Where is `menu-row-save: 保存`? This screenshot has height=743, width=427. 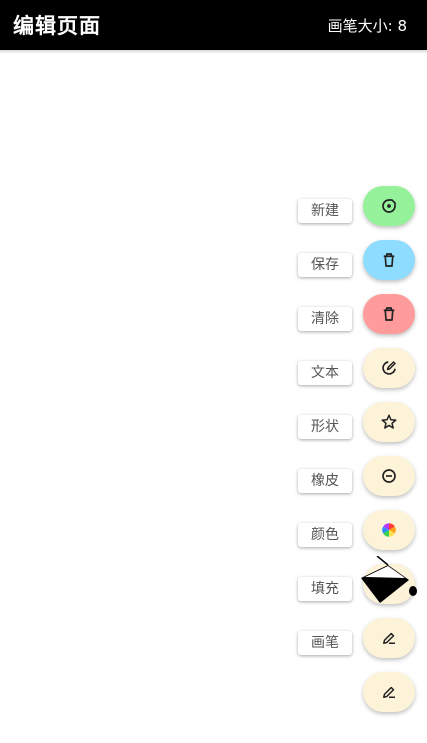 menu-row-save: 保存 is located at coordinates (213, 267).